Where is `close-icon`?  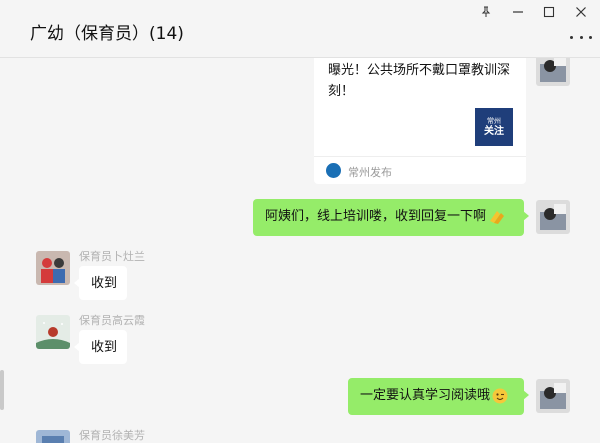
close-icon is located at coordinates (581, 12).